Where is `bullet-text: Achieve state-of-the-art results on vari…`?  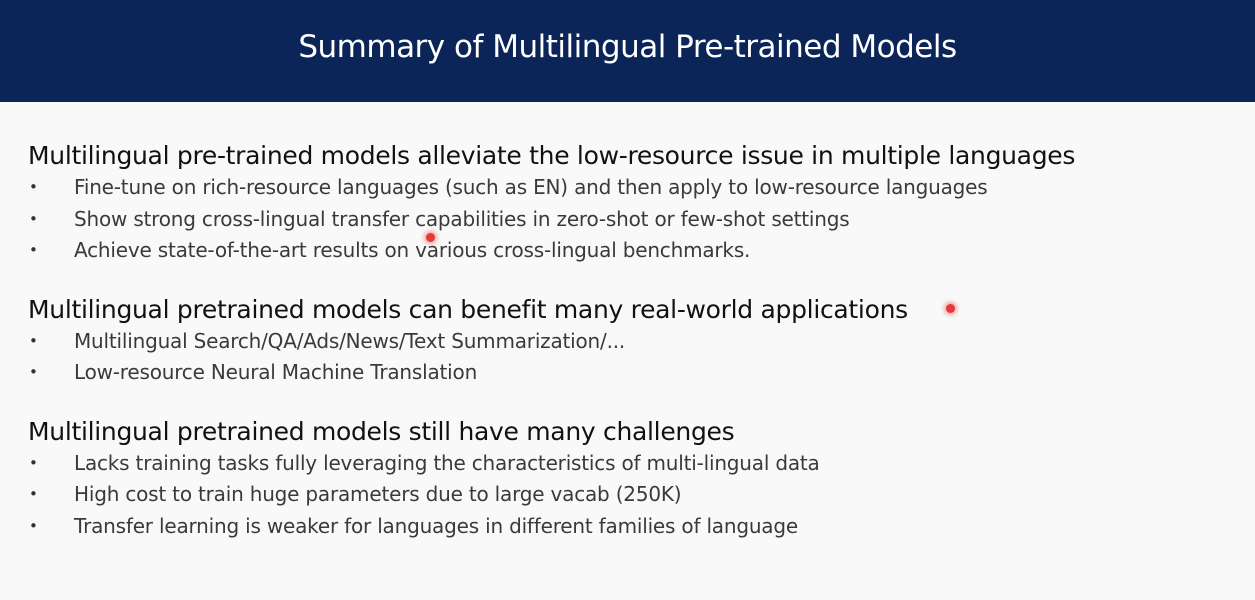 bullet-text: Achieve state-of-the-art results on vari… is located at coordinates (412, 250).